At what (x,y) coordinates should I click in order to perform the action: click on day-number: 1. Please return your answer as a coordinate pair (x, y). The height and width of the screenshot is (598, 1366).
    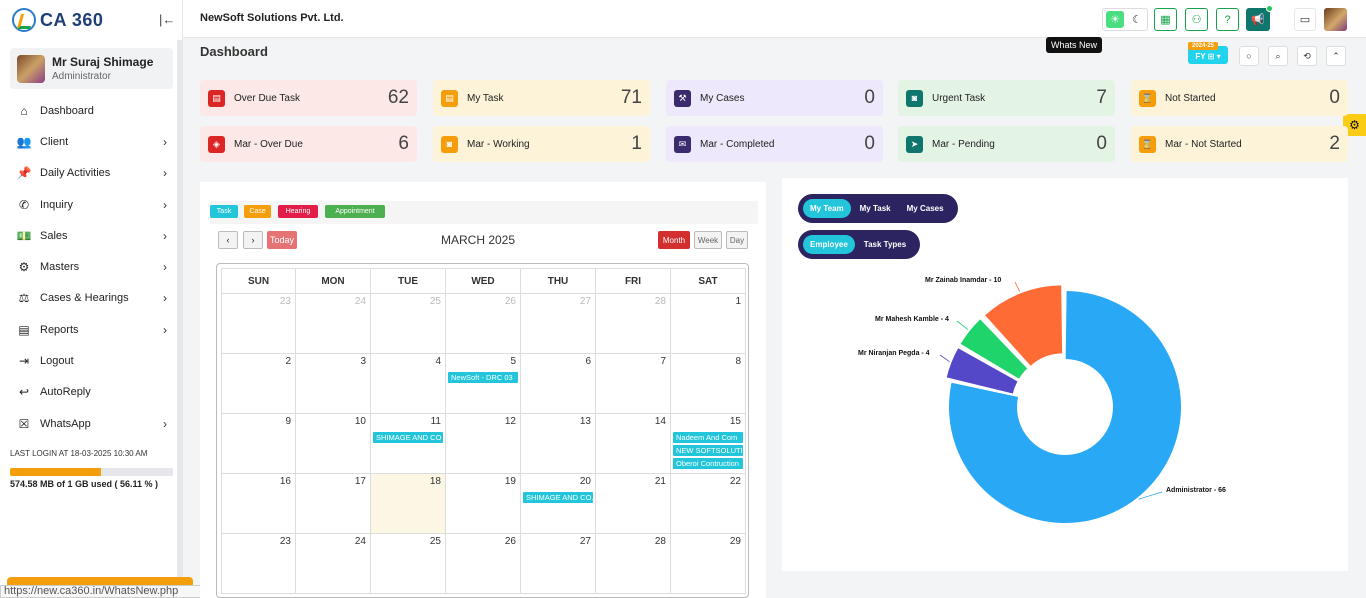
    Looking at the image, I should click on (738, 301).